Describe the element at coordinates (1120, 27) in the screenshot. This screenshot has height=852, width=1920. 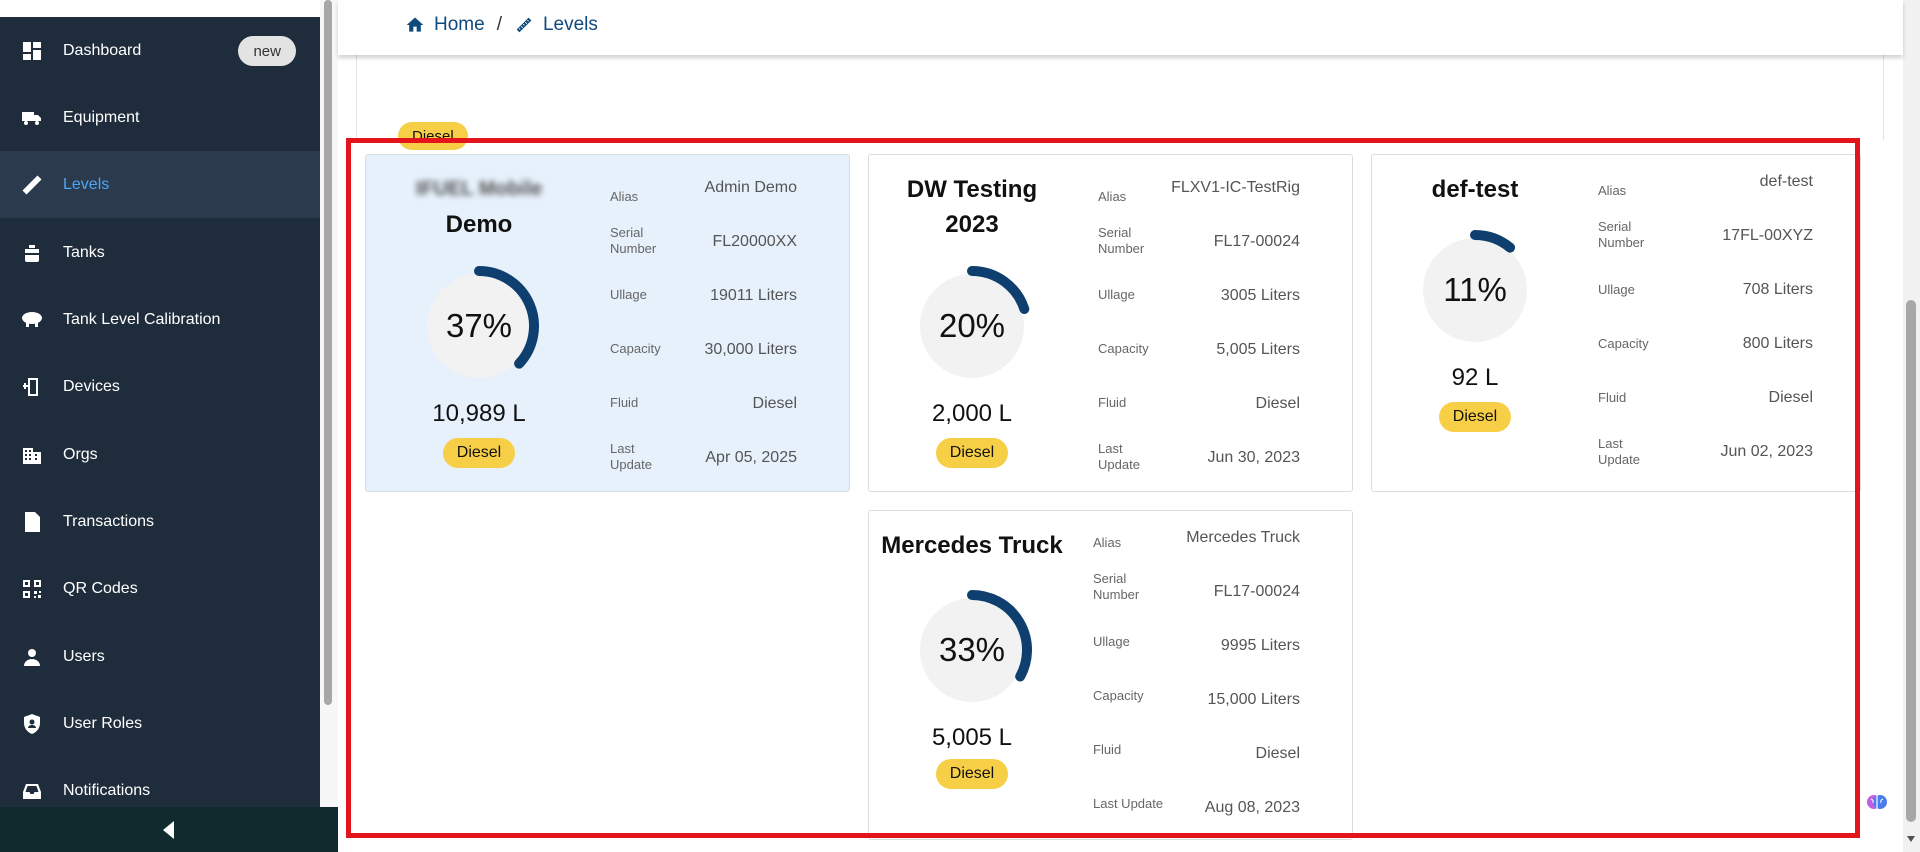
I see `topbar: Home / Levels` at that location.